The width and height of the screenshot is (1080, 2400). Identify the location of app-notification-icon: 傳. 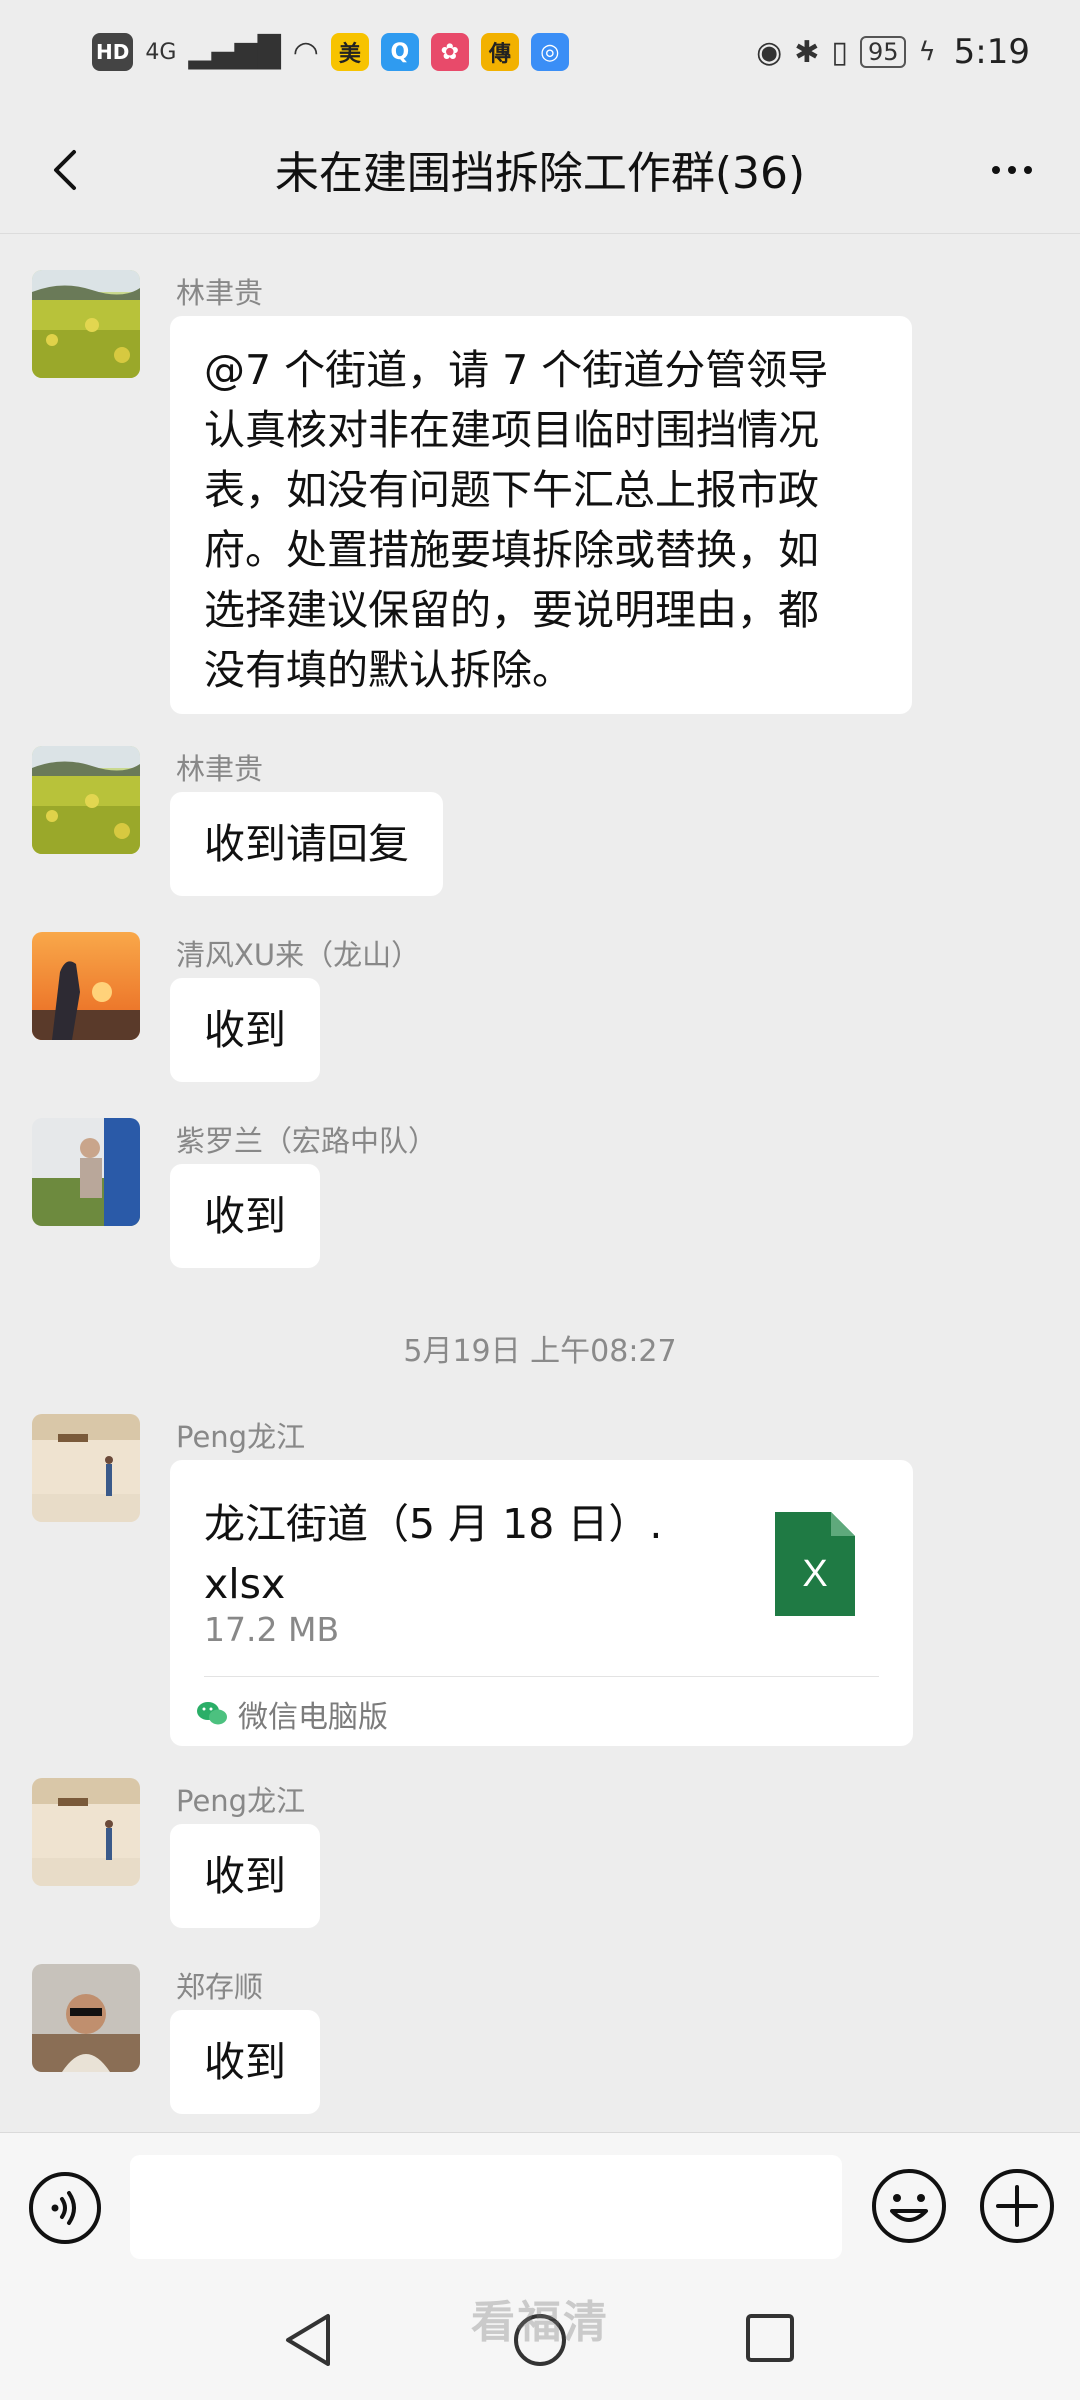
(499, 52).